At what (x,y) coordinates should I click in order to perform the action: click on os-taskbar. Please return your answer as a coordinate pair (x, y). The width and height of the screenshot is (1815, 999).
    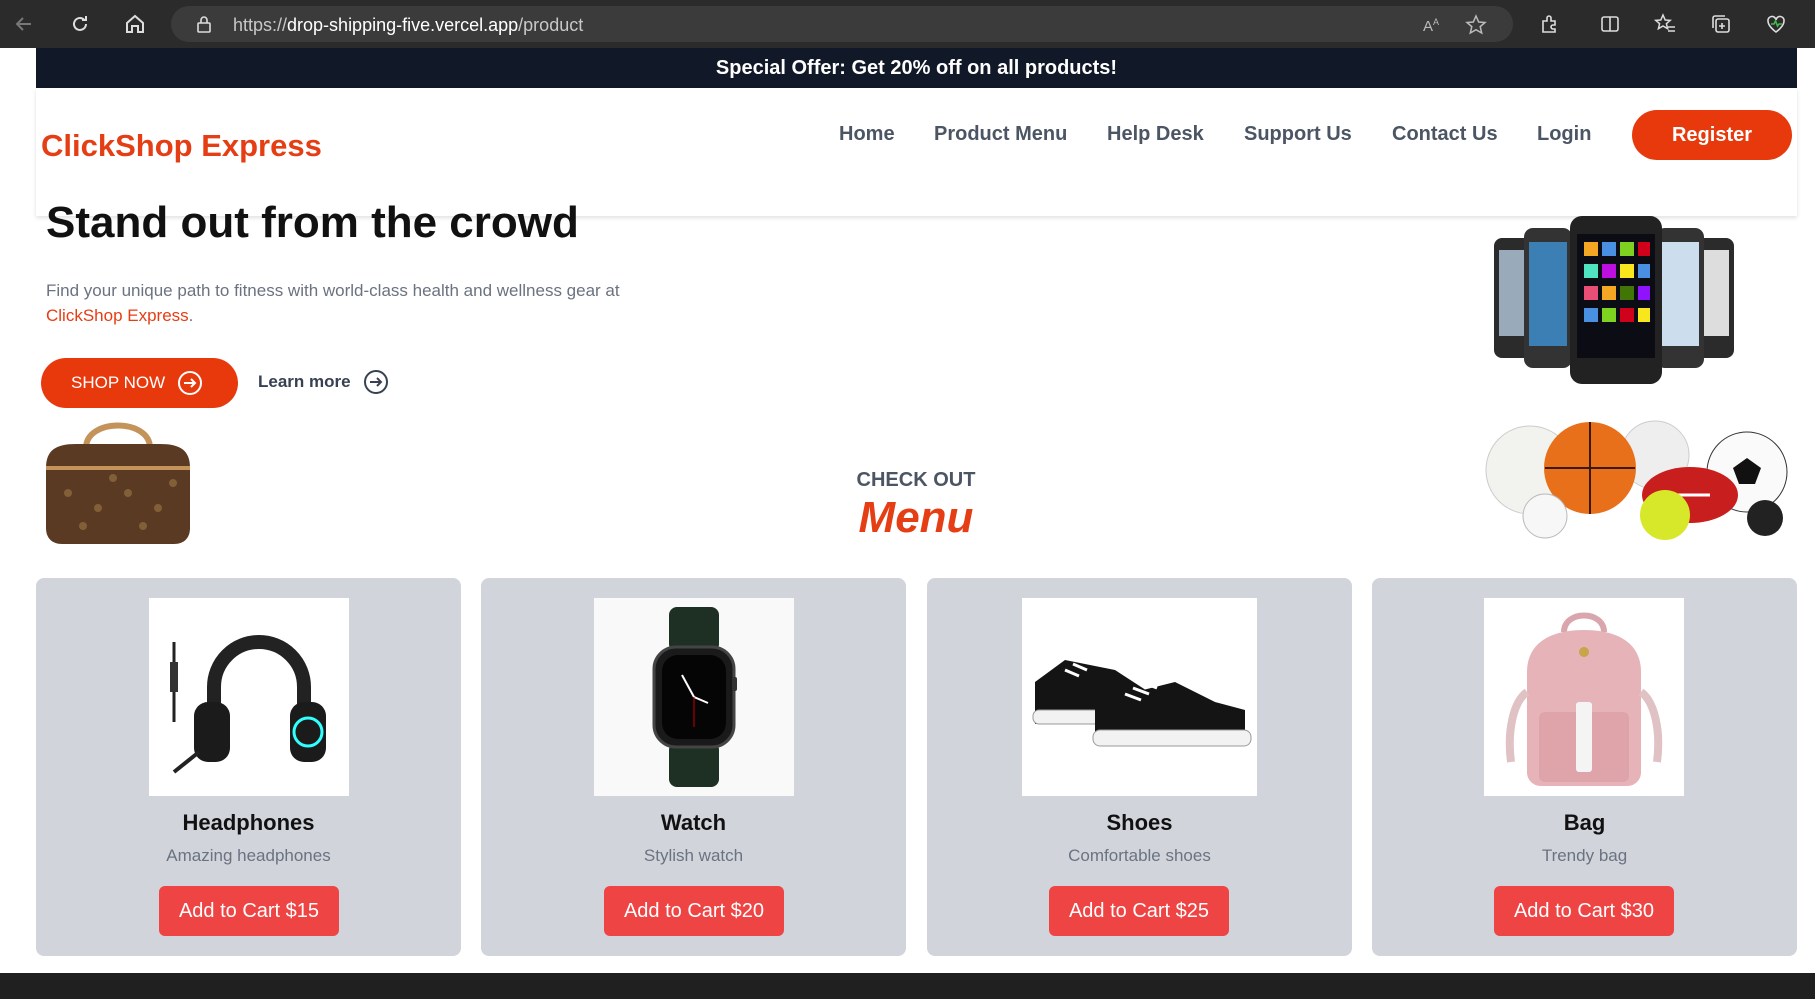
    Looking at the image, I should click on (907, 986).